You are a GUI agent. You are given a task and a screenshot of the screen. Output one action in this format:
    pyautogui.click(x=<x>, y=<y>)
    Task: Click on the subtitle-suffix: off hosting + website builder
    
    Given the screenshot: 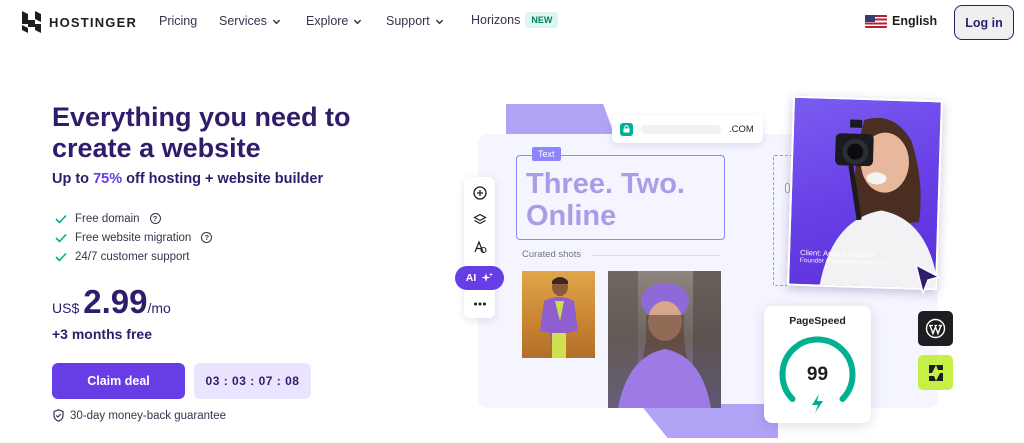 What is the action you would take?
    pyautogui.click(x=223, y=179)
    